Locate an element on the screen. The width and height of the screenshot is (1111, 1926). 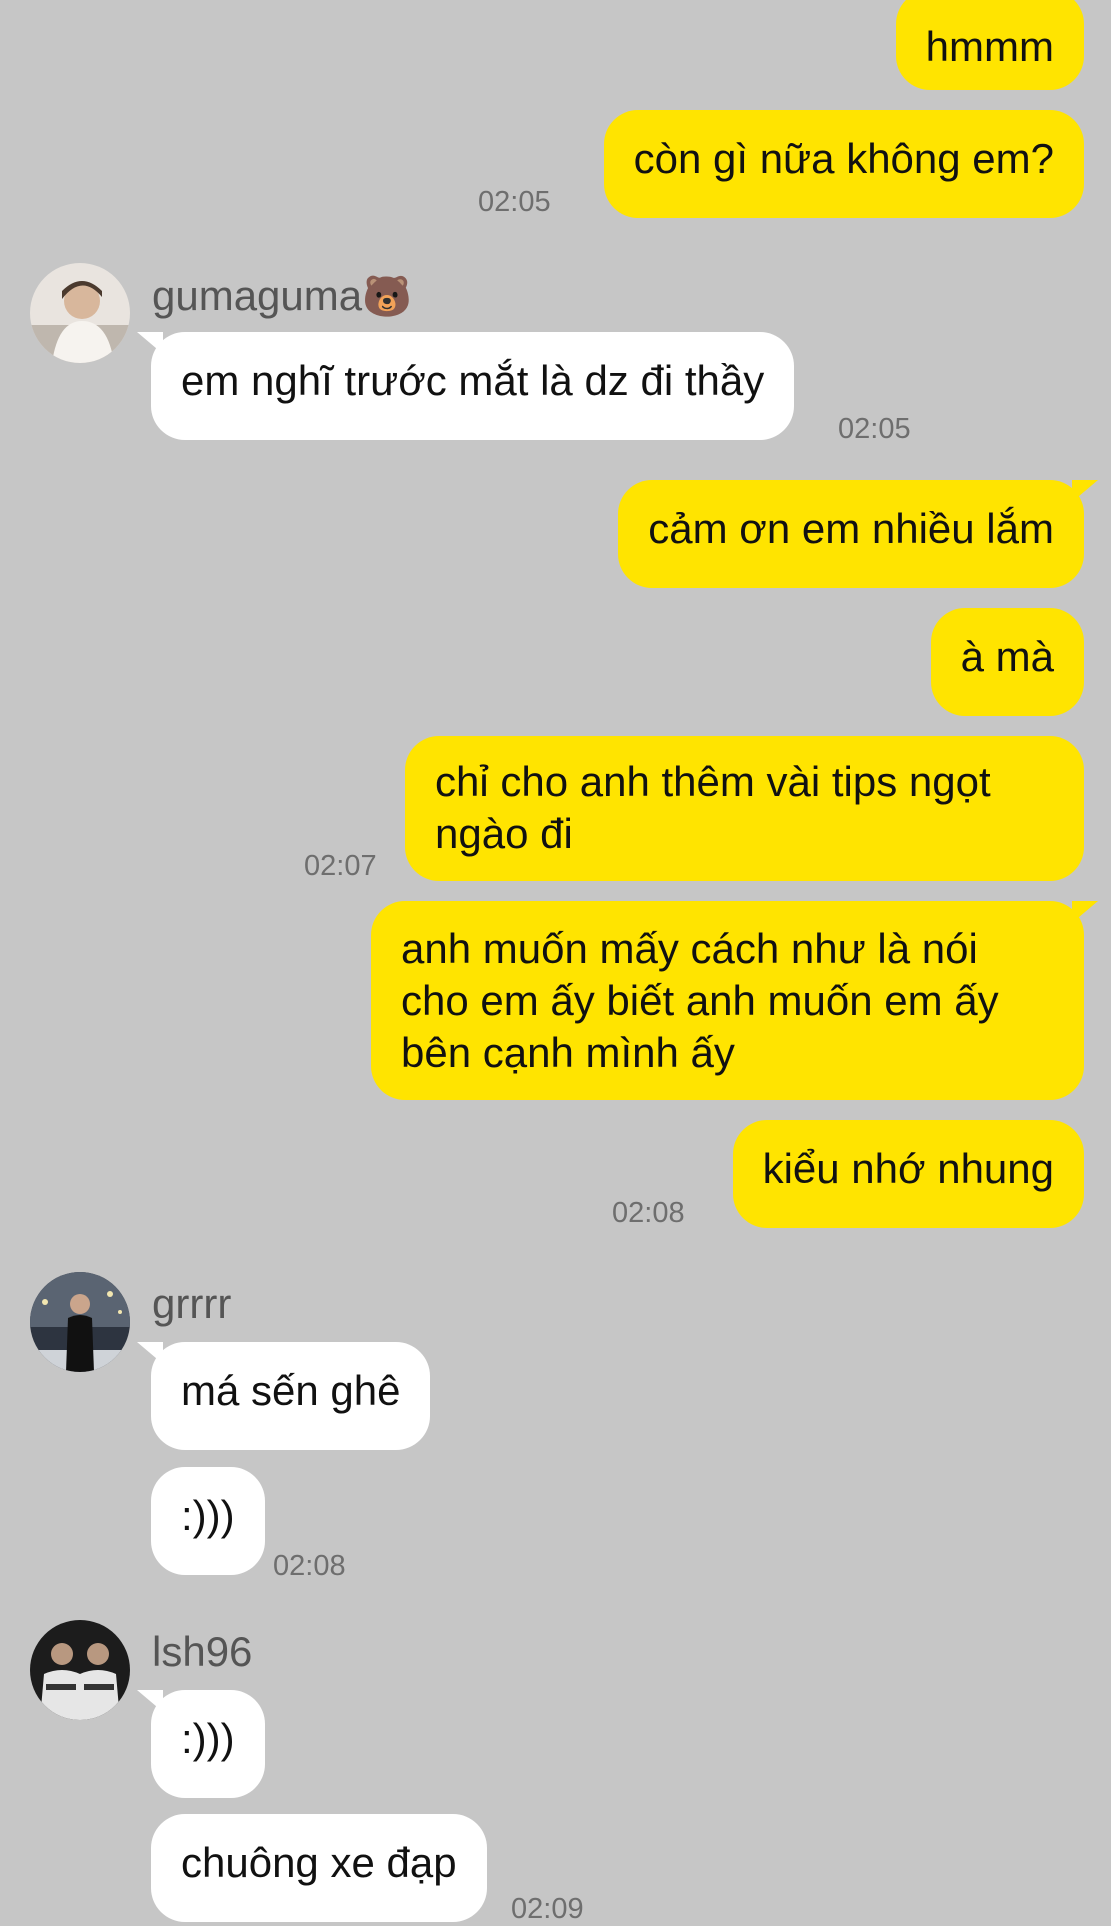
incoming-message-bubble: chuông xe đạp is located at coordinates (319, 1868).